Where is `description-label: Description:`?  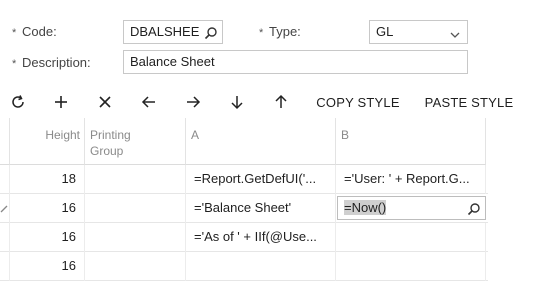
description-label: Description: is located at coordinates (56, 62).